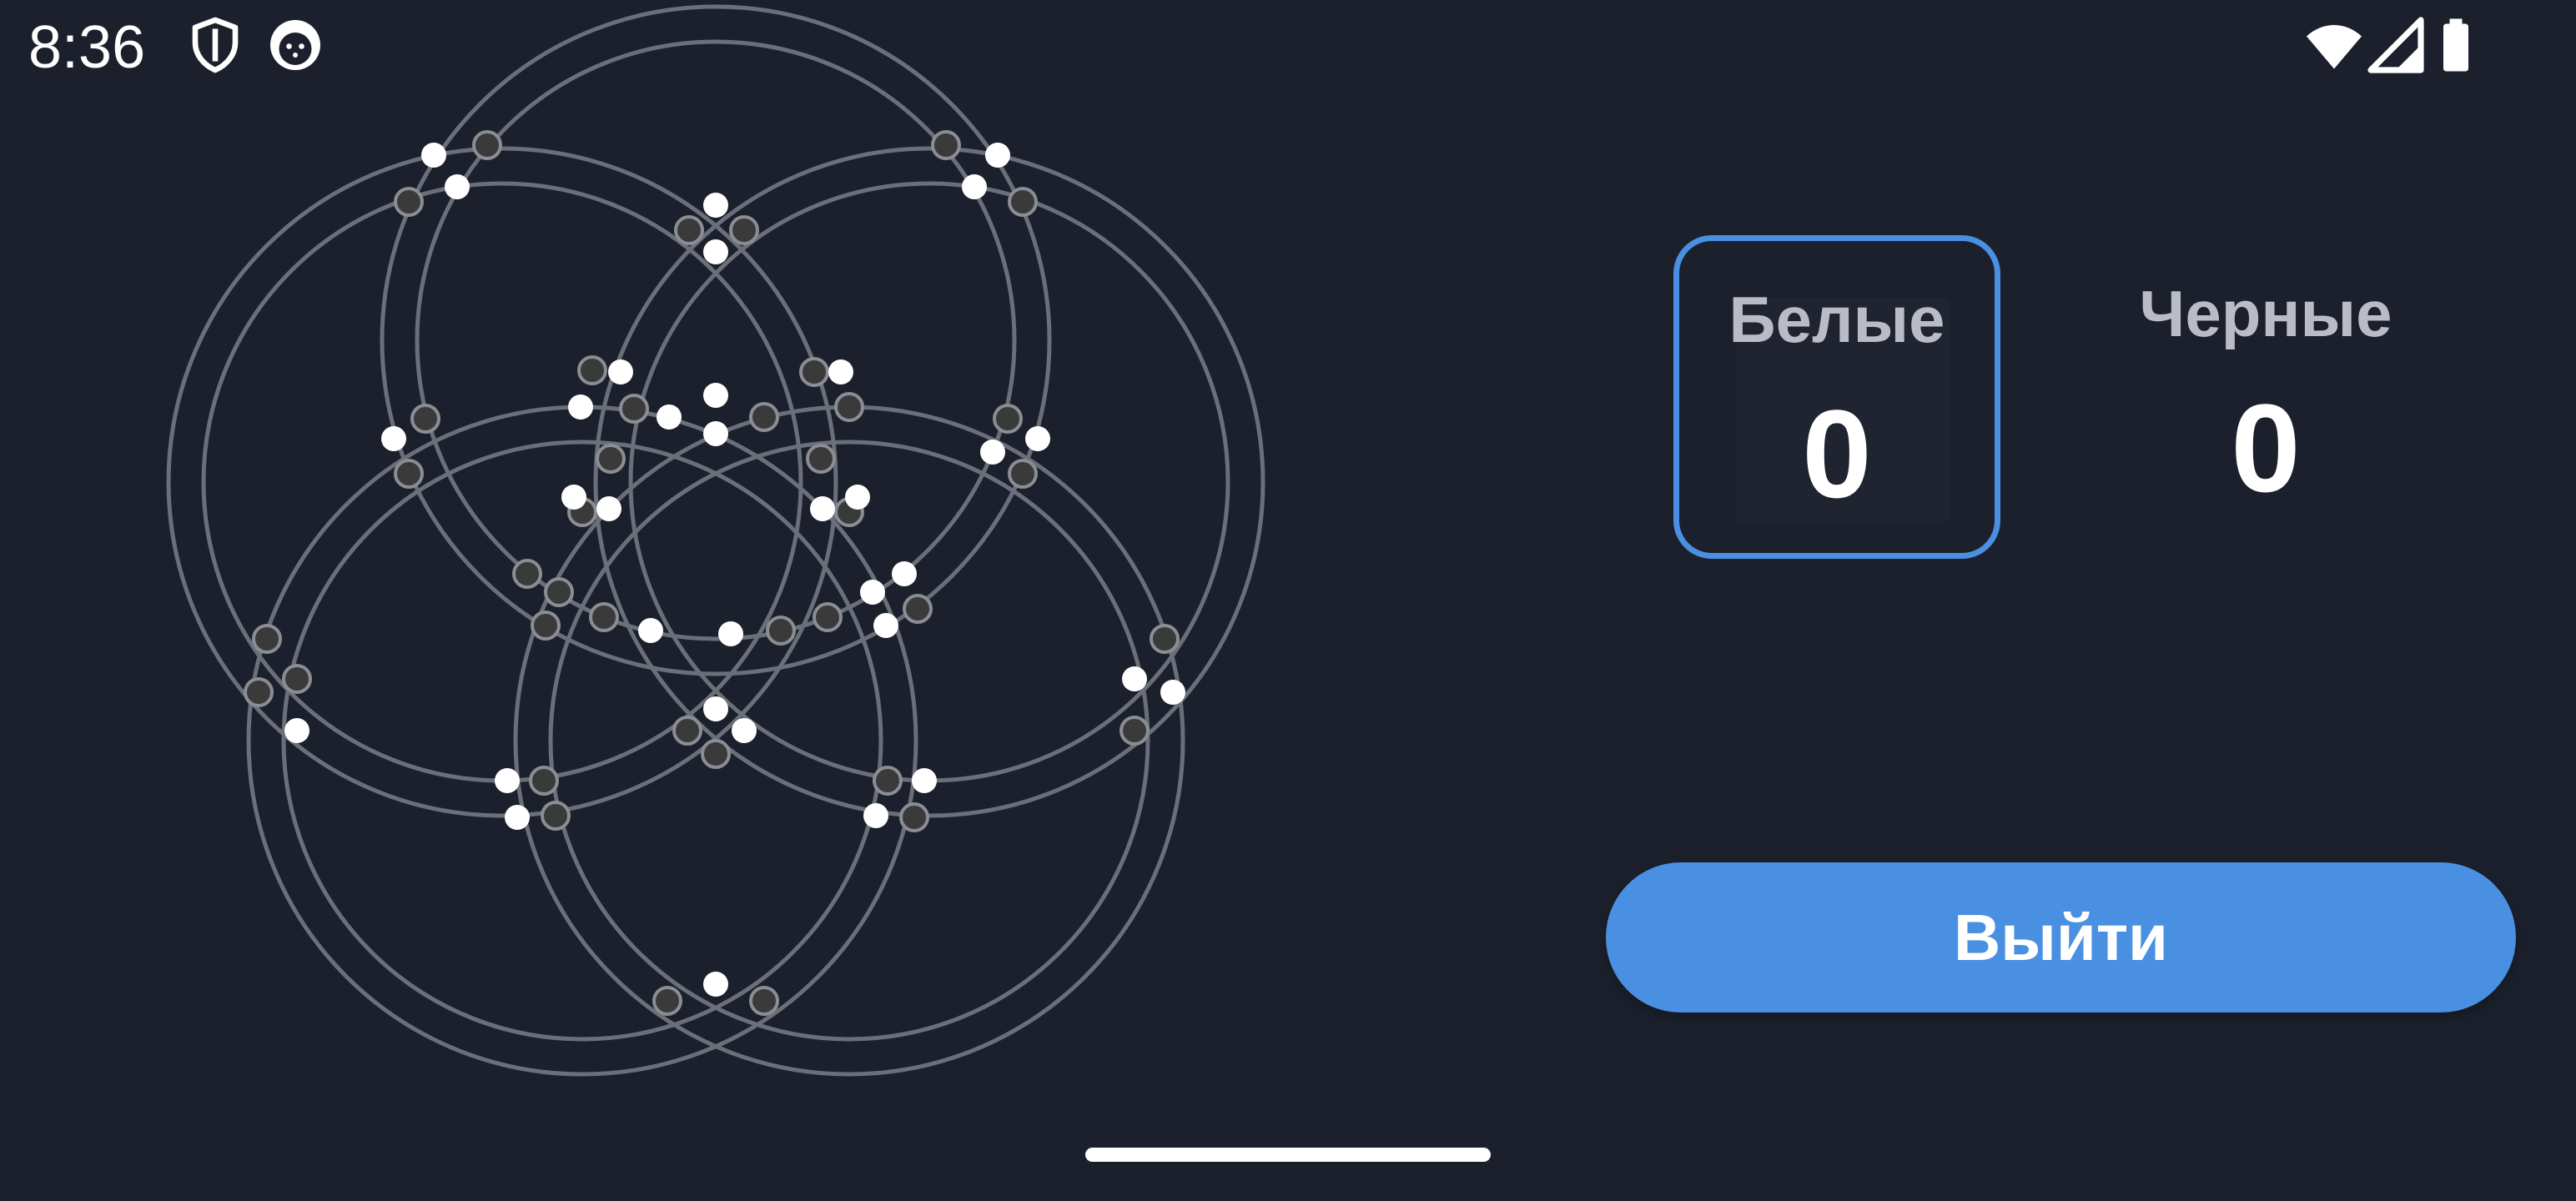  Describe the element at coordinates (1836, 320) in the screenshot. I see `white-score-label: Белые` at that location.